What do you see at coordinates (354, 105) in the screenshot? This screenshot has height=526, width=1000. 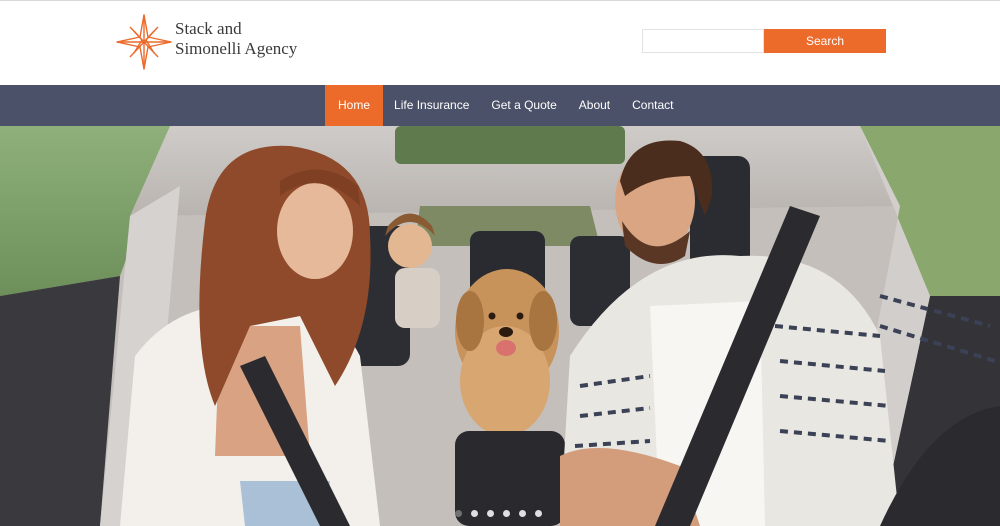 I see `nav-item-home: Home` at bounding box center [354, 105].